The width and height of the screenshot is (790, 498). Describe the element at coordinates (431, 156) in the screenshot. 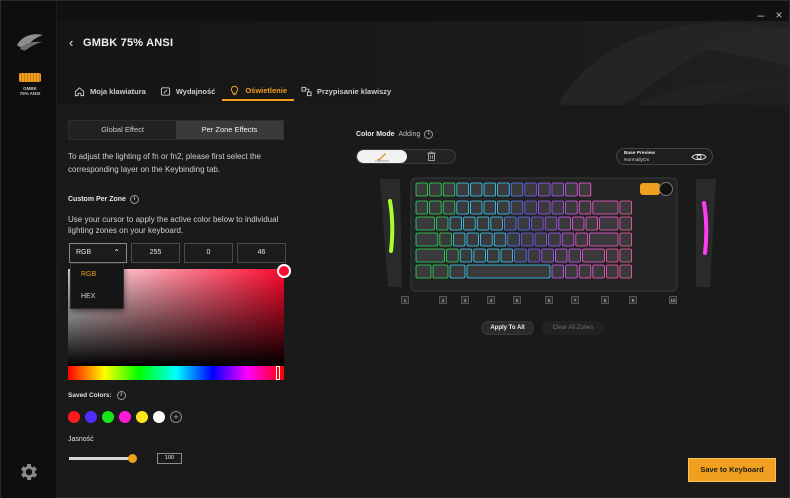

I see `erase-color-mode-button` at that location.